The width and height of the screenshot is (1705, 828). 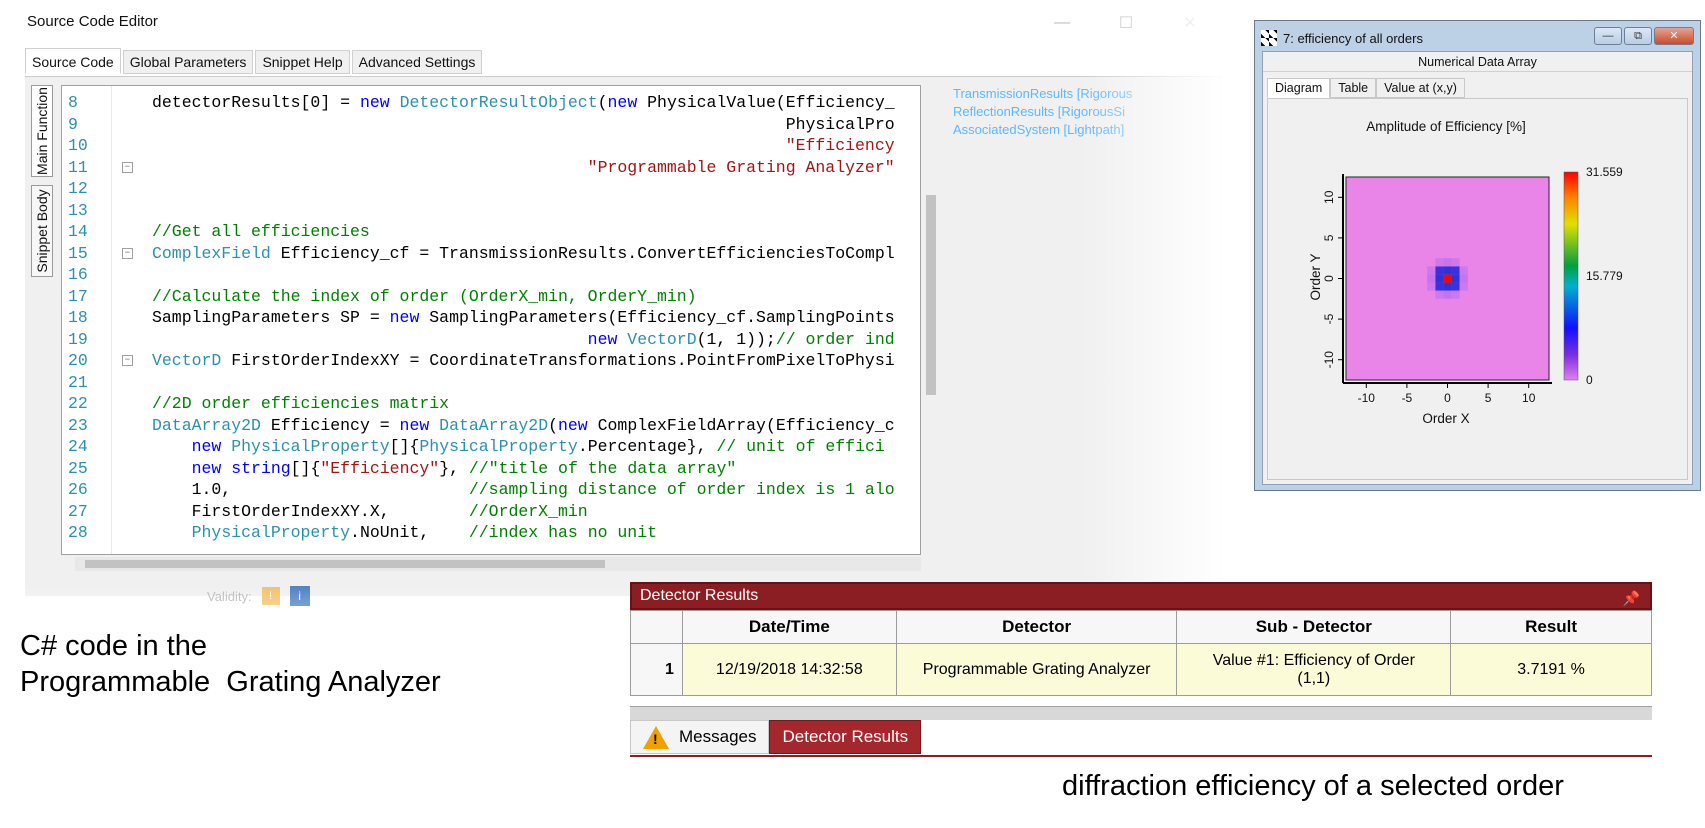 I want to click on plot-tabs: Diagram Table Value at (x,y), so click(x=1366, y=88).